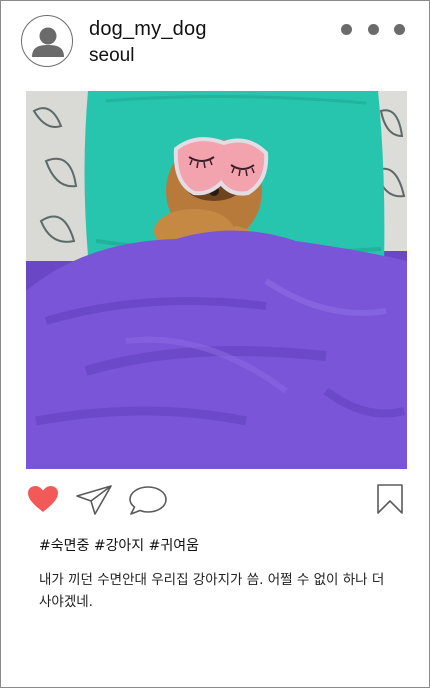 Image resolution: width=430 pixels, height=688 pixels. I want to click on username: dog_my_dog, so click(148, 29).